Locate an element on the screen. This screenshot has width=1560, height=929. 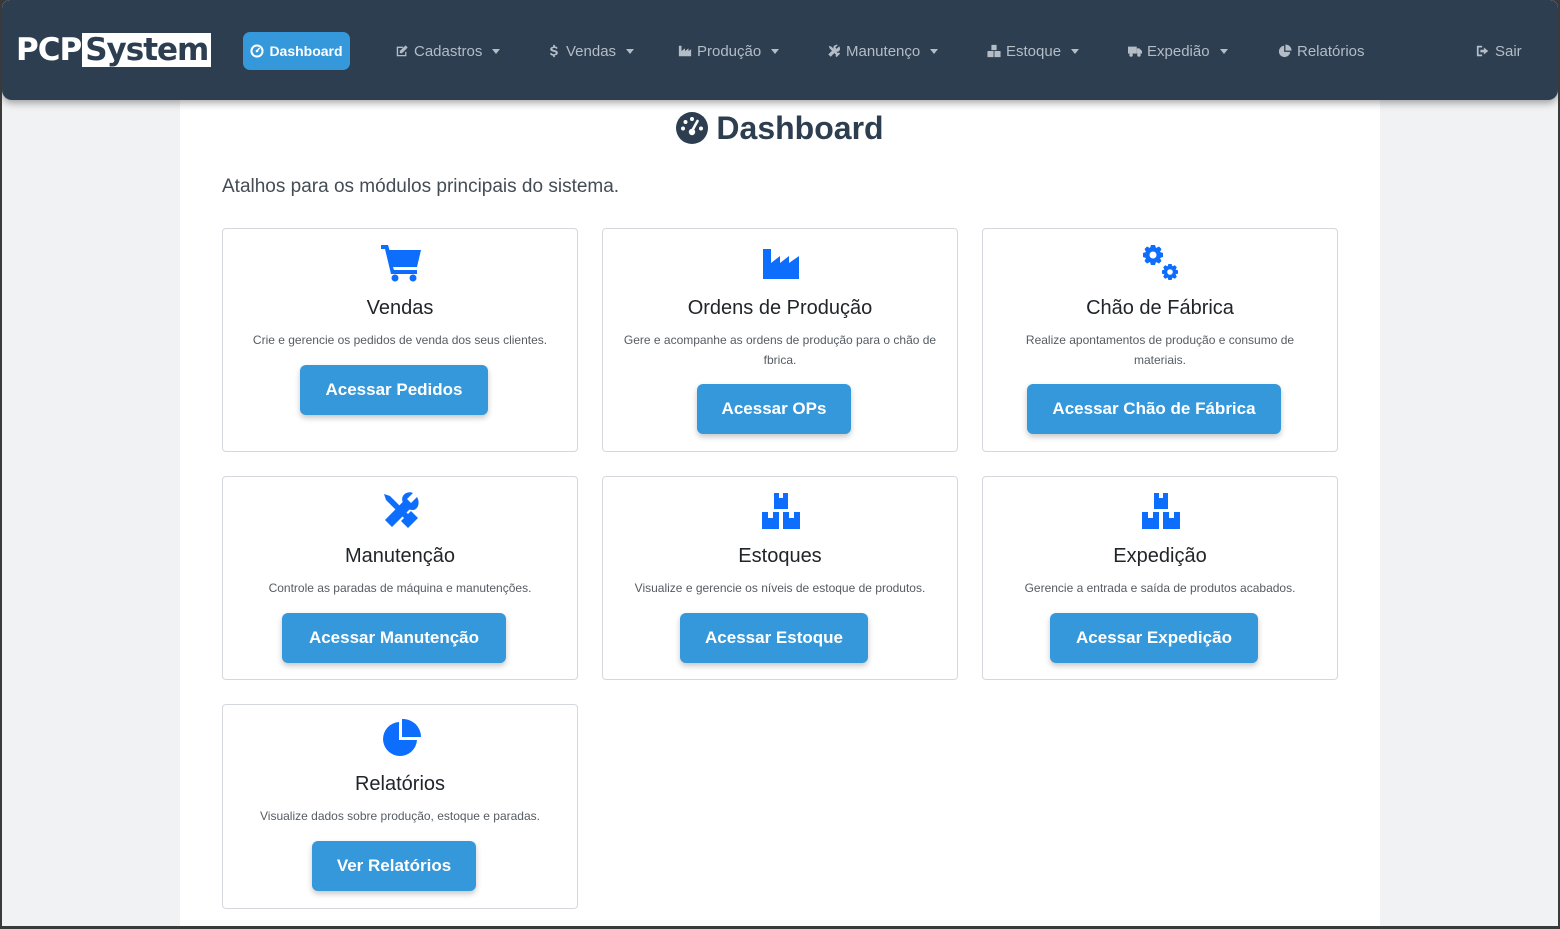
dollar-icon is located at coordinates (553, 51).